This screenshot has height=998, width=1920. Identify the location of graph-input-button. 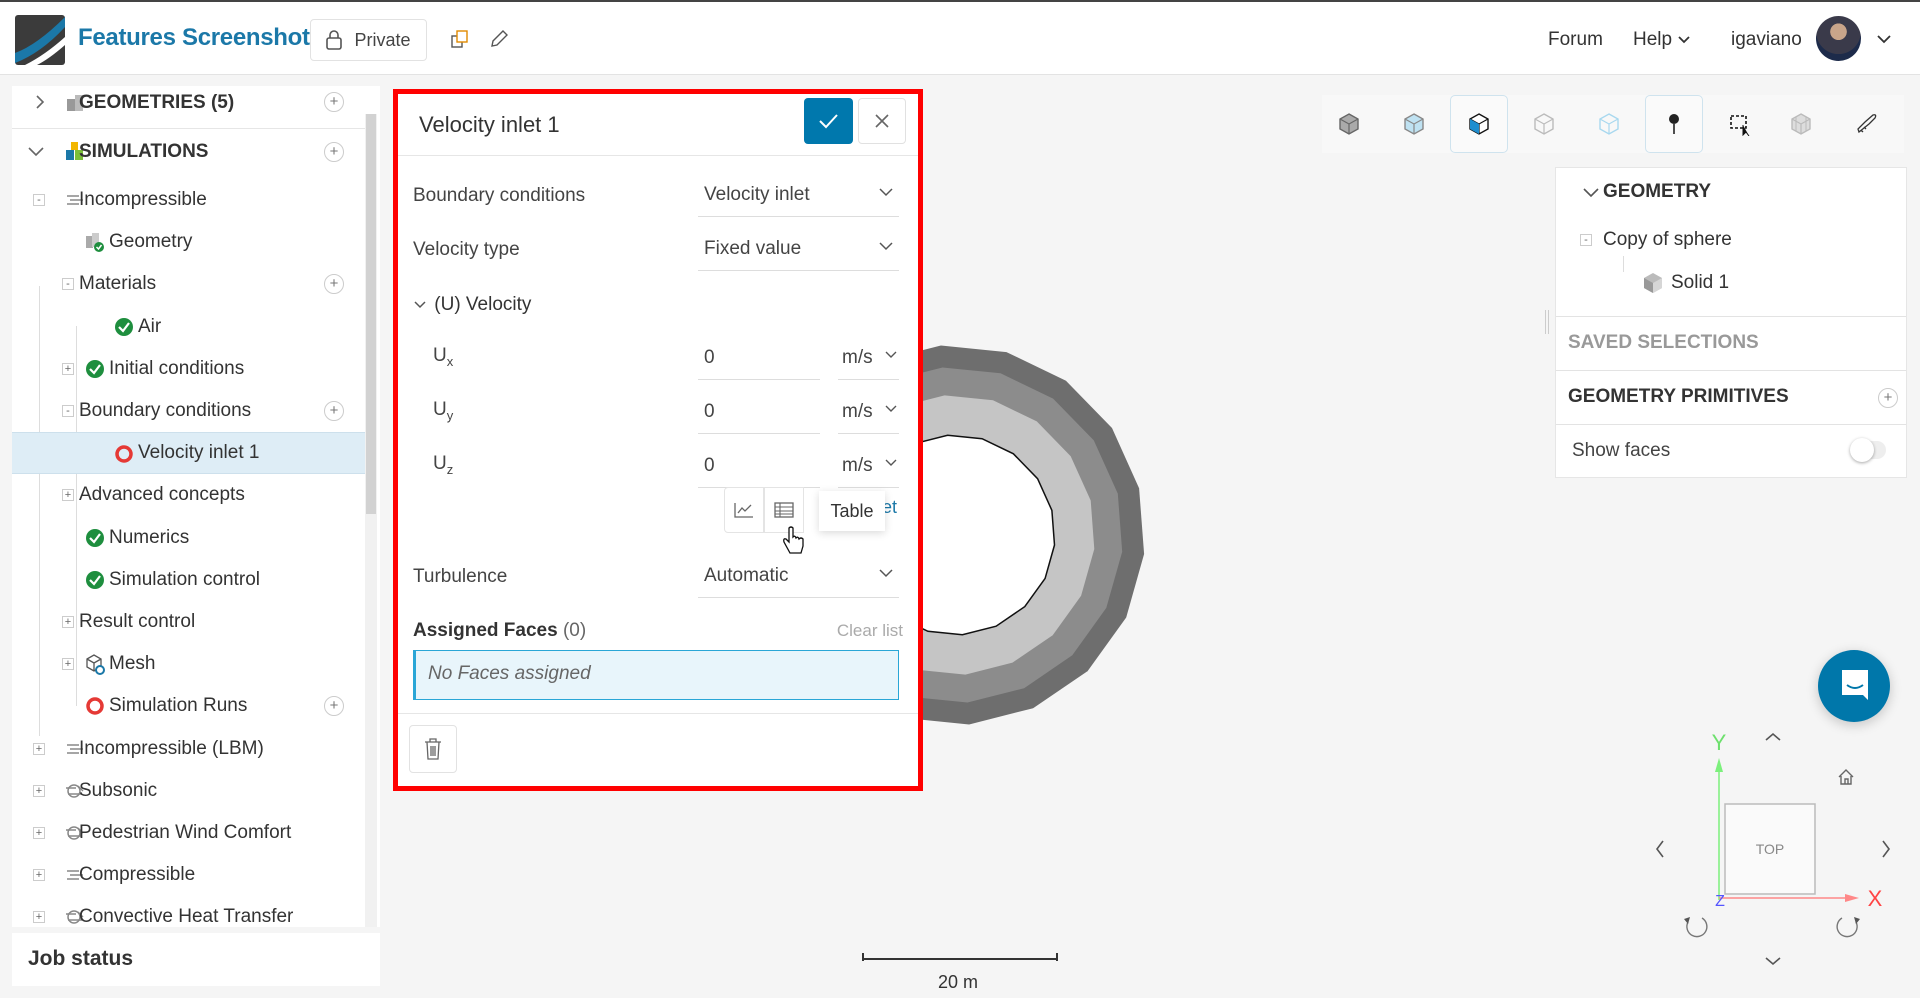
(744, 510).